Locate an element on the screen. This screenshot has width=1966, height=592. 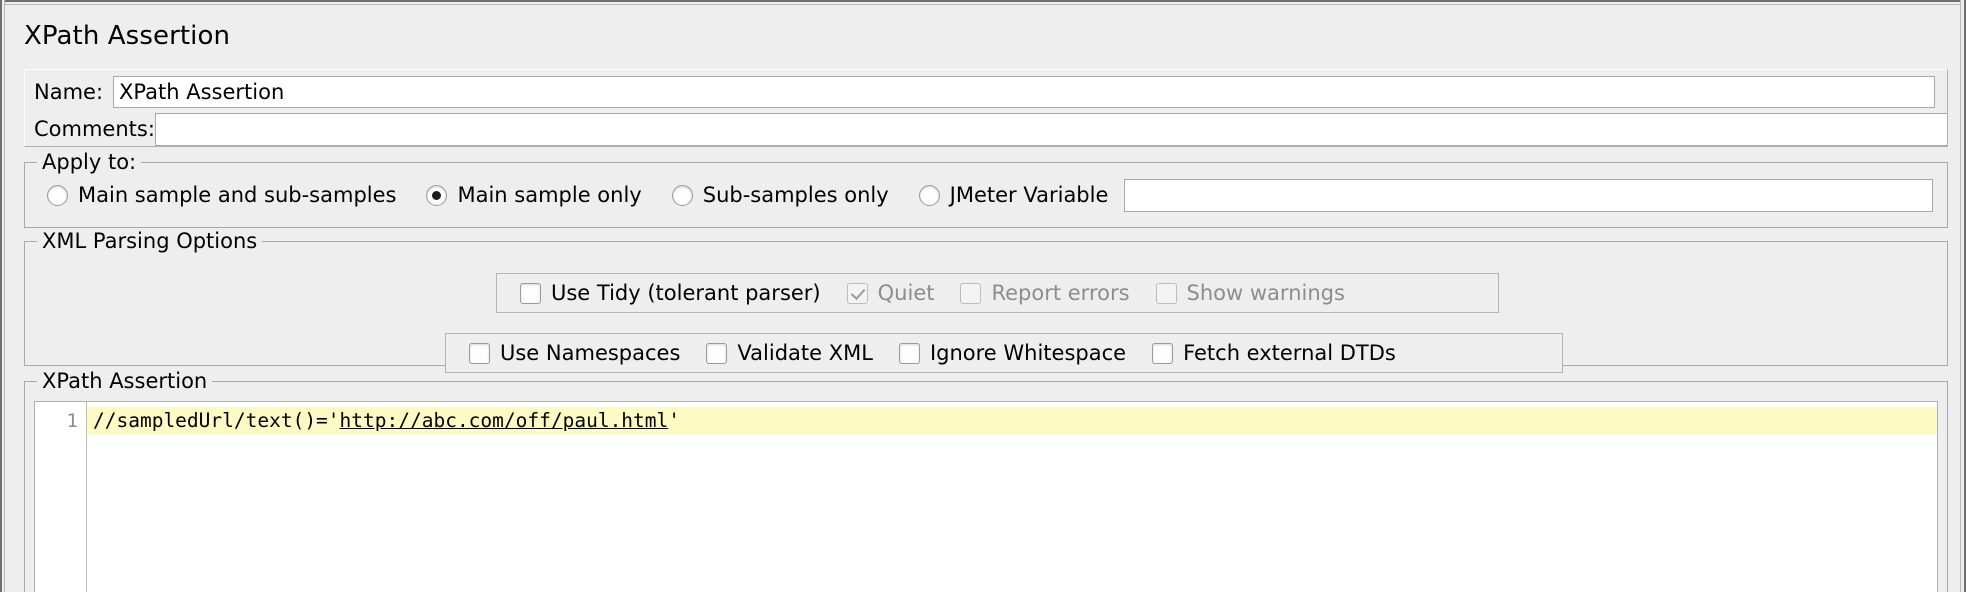
checkbox-icon-report-errors is located at coordinates (971, 293).